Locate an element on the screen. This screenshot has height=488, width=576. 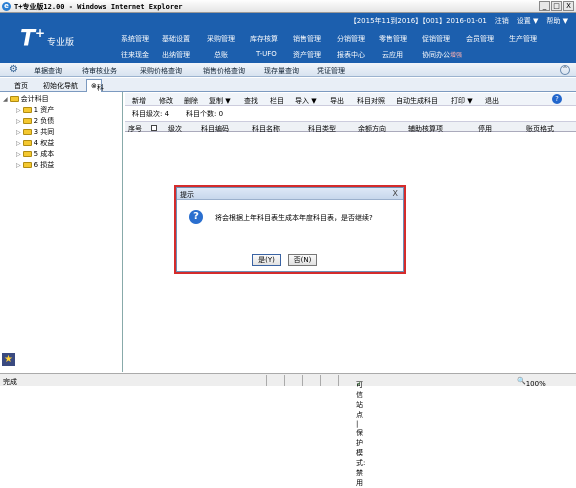
module-purchase: 采购管理 is located at coordinates (221, 39).